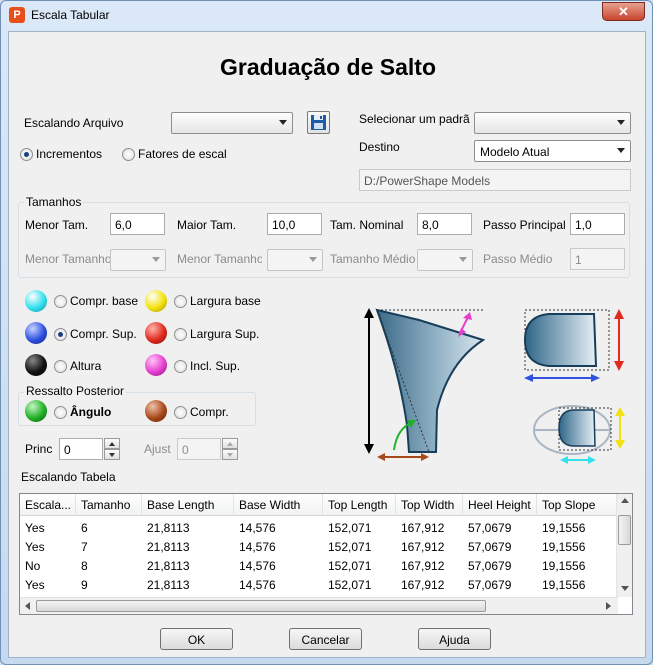 This screenshot has height=665, width=653. I want to click on top-width-label: Largura Sup., so click(225, 334).